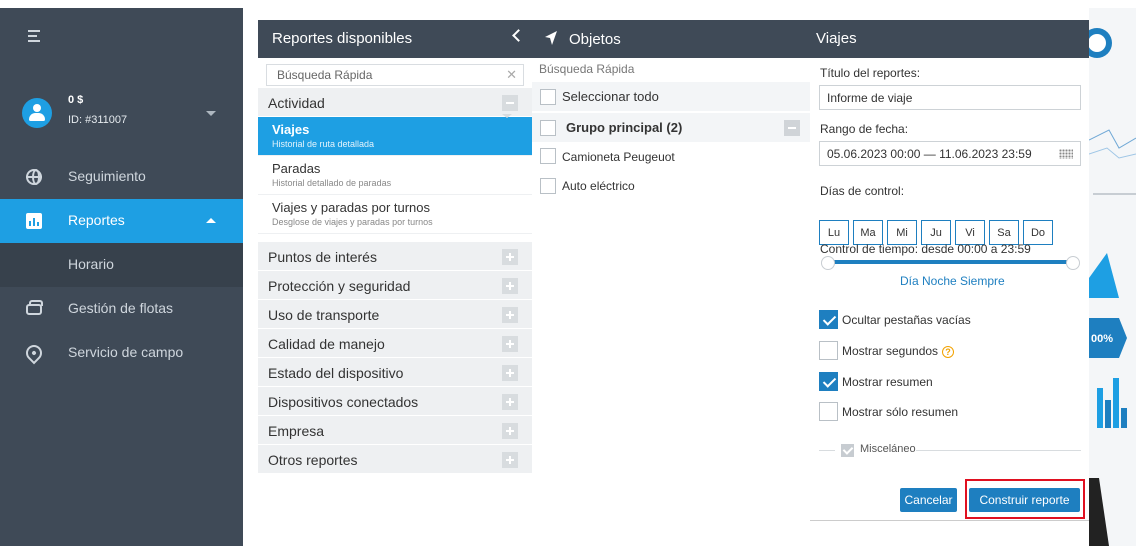 The height and width of the screenshot is (546, 1136). Describe the element at coordinates (395, 75) in the screenshot. I see `reports-search-input: Búsqueda Rápida ✕` at that location.